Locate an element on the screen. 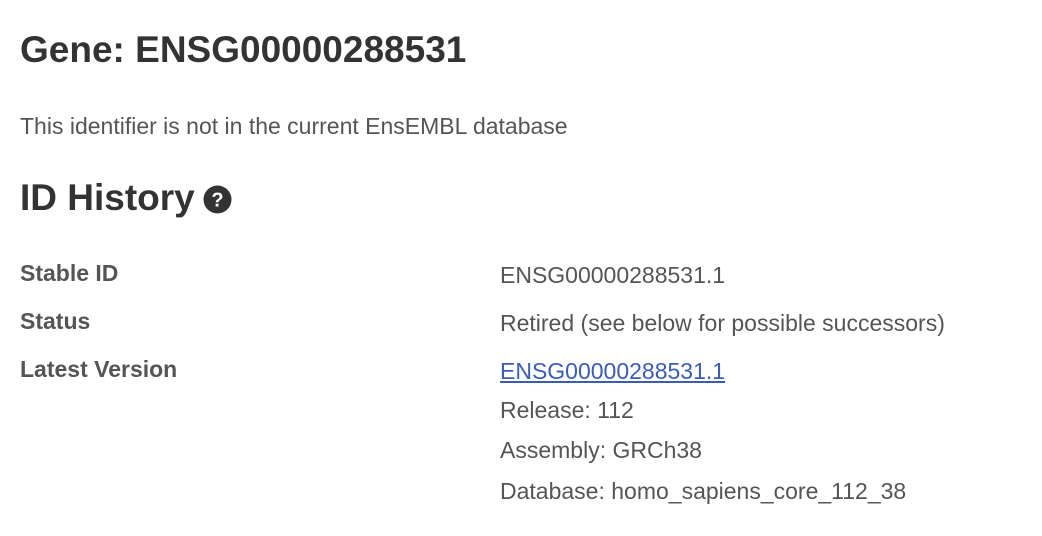 The height and width of the screenshot is (536, 1042). help-icon: ? is located at coordinates (217, 199).